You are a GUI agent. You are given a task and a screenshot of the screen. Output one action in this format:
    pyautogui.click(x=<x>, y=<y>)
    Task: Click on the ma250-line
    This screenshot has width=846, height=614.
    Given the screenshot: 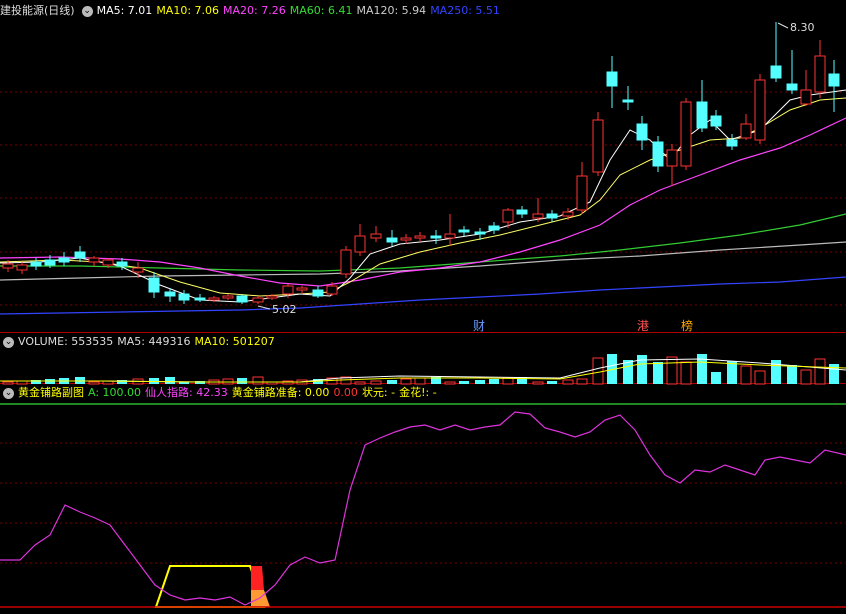 What is the action you would take?
    pyautogui.click(x=423, y=295)
    